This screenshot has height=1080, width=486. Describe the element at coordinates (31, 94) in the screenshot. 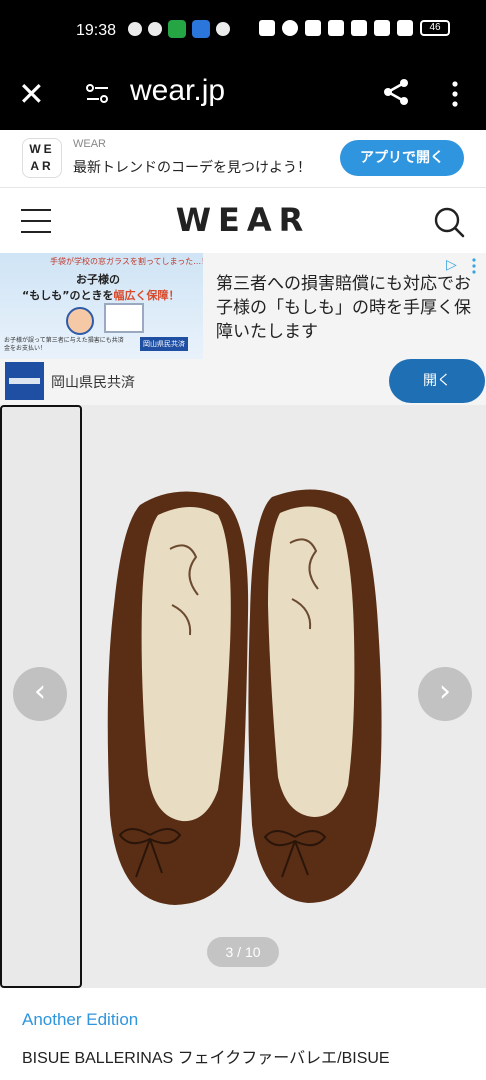

I see `close-icon: ✕` at that location.